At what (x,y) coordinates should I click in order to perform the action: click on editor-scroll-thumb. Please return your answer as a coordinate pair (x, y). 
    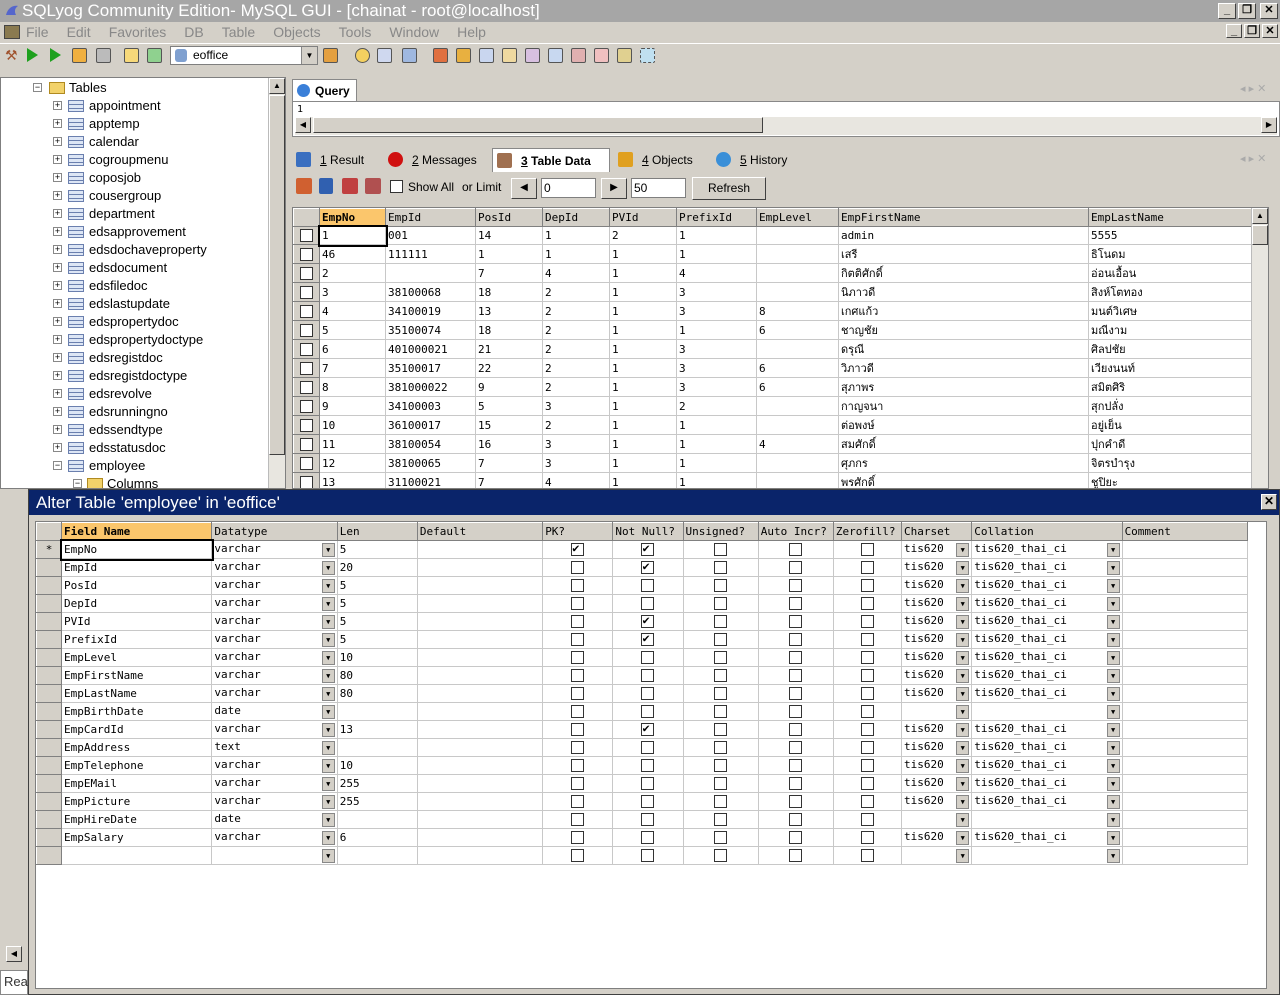
    Looking at the image, I should click on (538, 125).